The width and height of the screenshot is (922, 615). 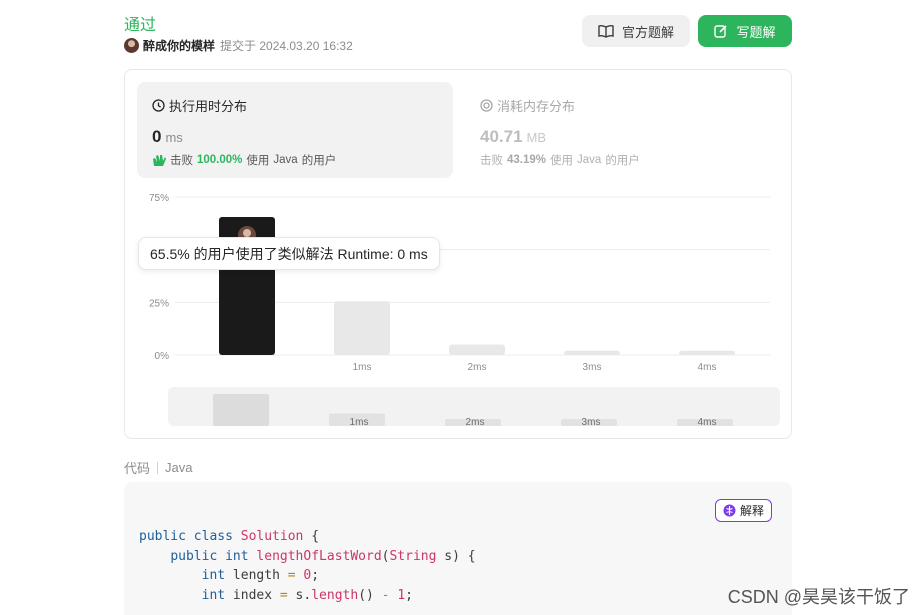 What do you see at coordinates (241, 410) in the screenshot?
I see `overview-bar` at bounding box center [241, 410].